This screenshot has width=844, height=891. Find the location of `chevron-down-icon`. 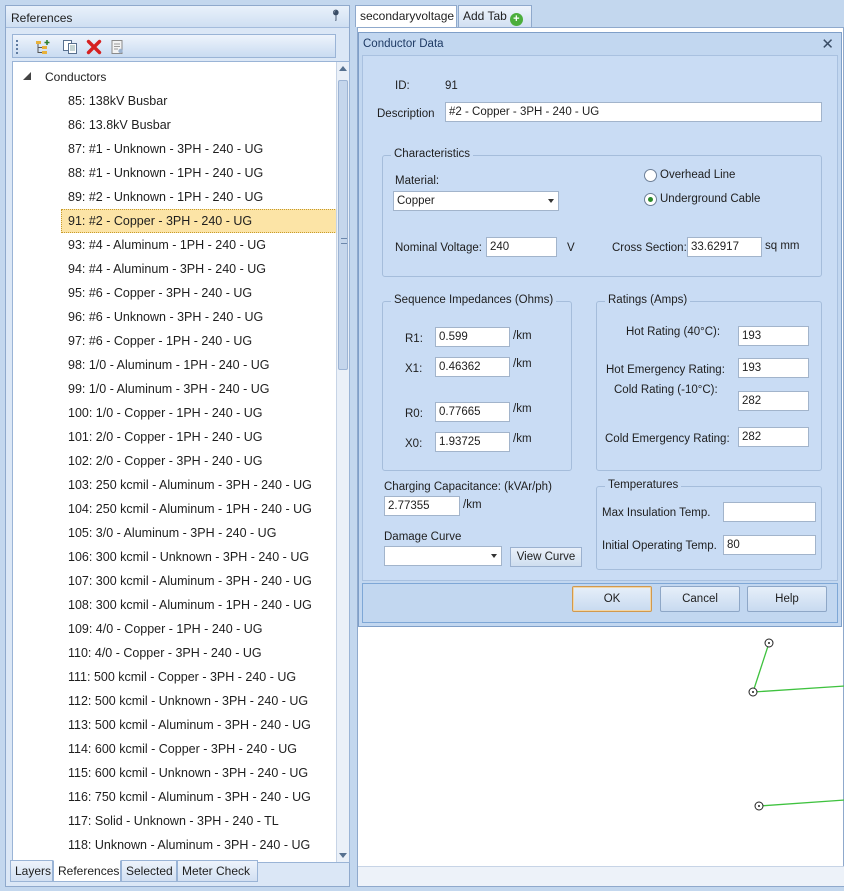

chevron-down-icon is located at coordinates (494, 556).